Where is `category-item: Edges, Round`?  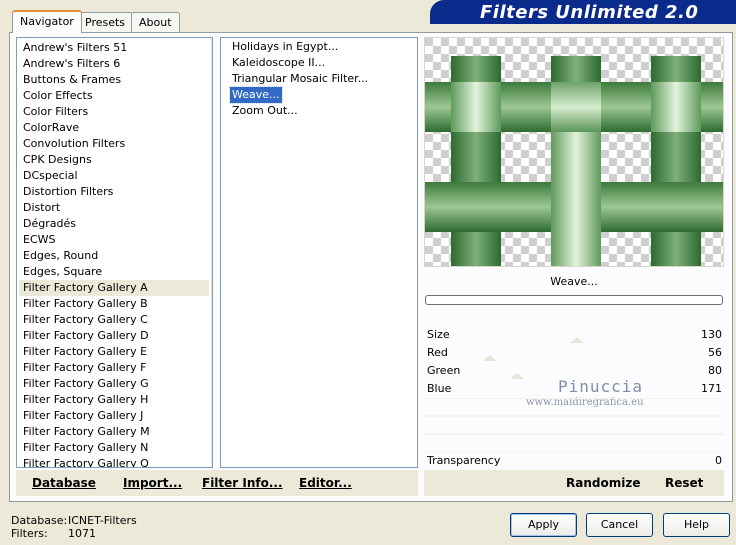
category-item: Edges, Round is located at coordinates (114, 256).